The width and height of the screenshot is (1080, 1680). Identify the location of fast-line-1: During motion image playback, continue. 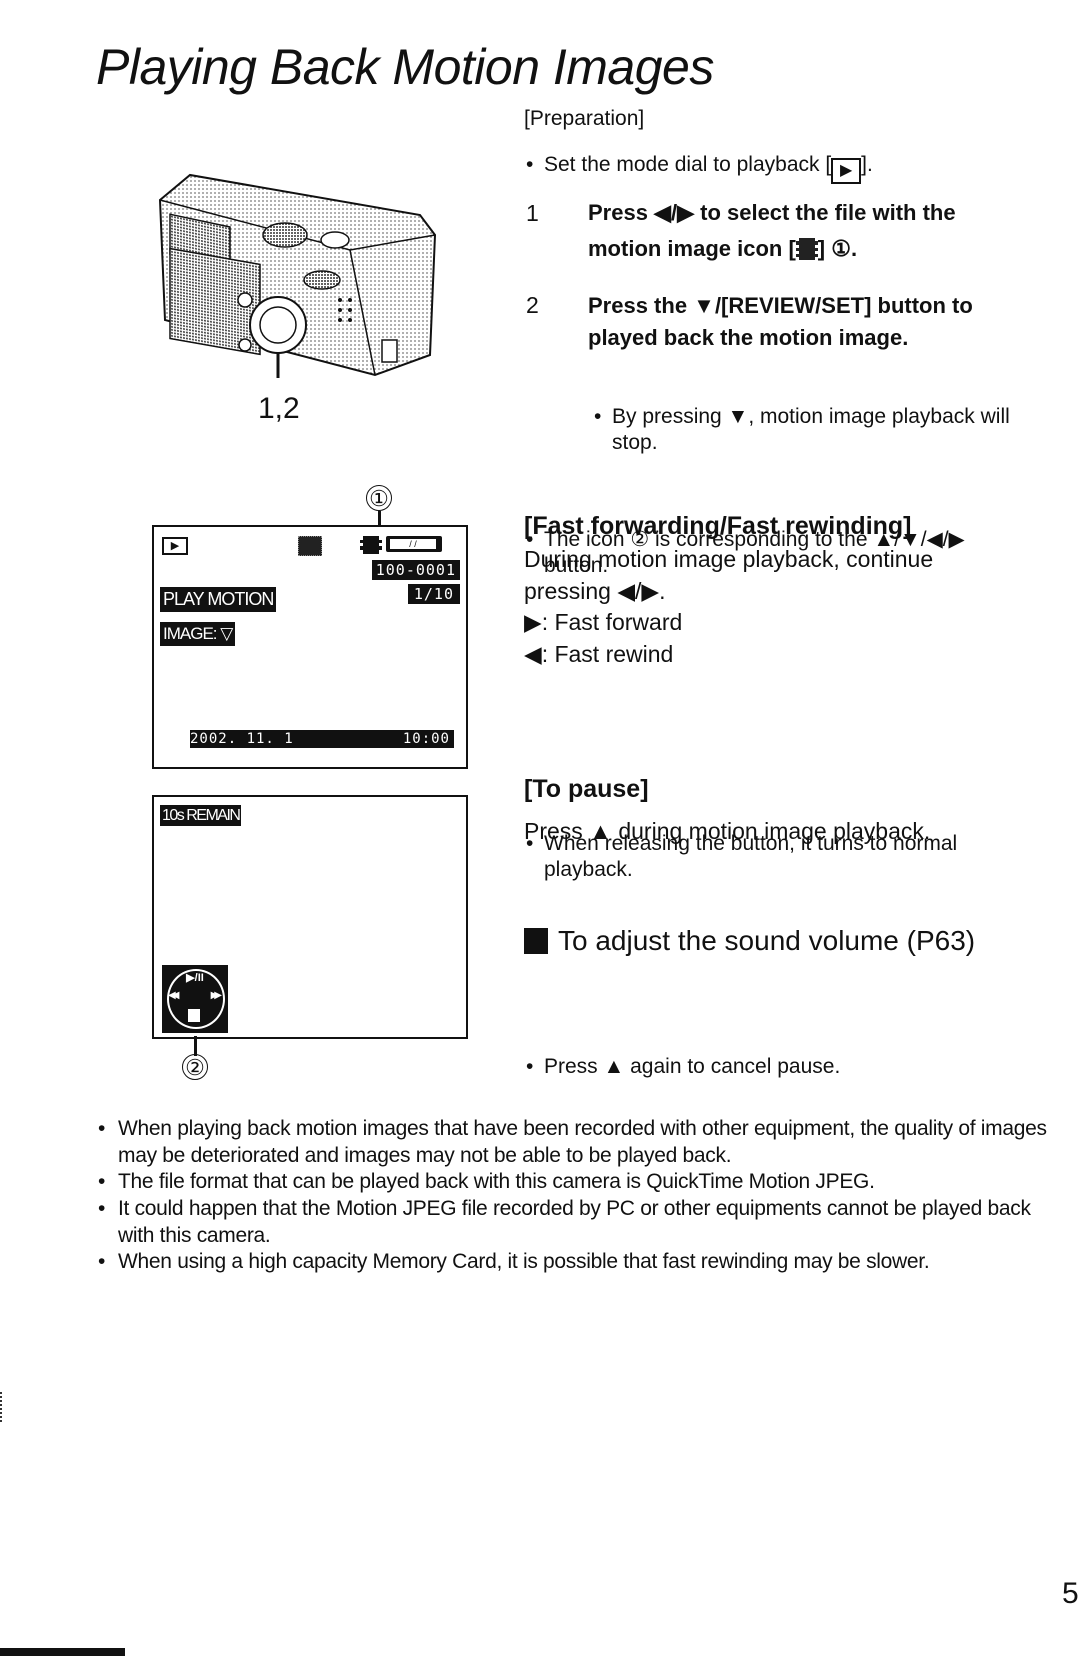
(729, 559).